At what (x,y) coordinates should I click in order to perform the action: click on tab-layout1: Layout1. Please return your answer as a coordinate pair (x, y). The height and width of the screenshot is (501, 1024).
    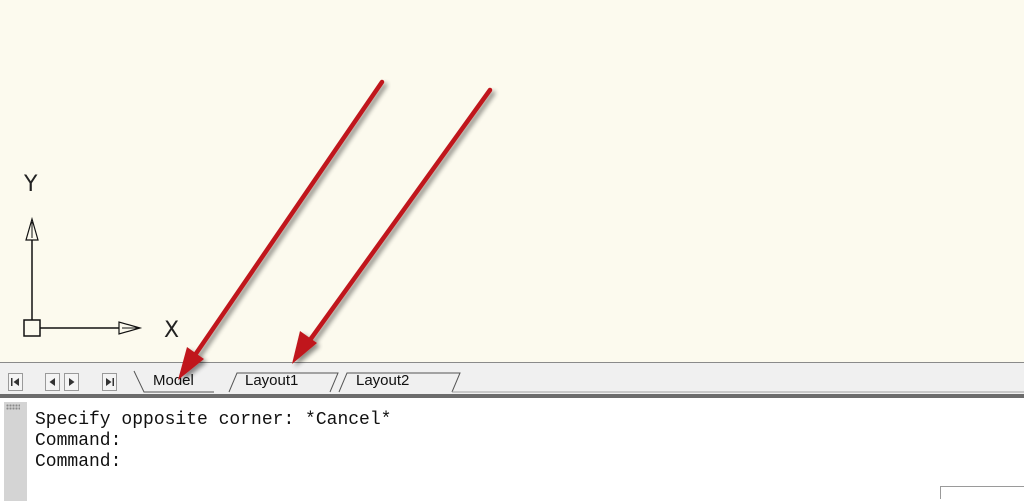
    Looking at the image, I should click on (271, 380).